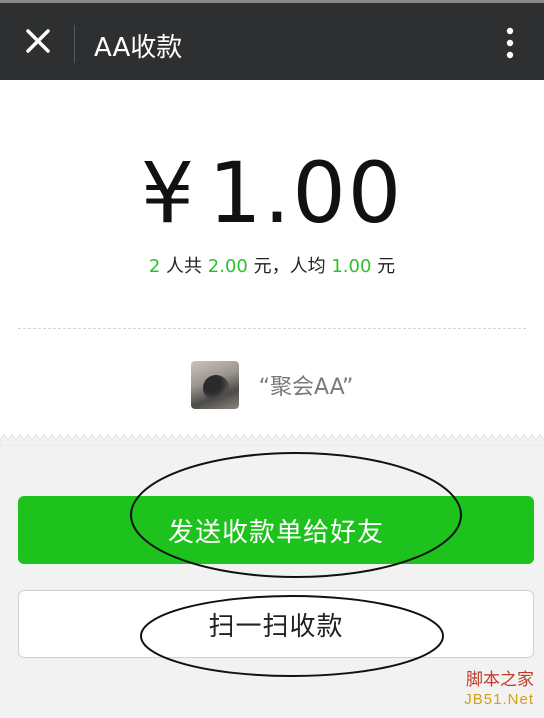  I want to click on group-avatar, so click(214, 385).